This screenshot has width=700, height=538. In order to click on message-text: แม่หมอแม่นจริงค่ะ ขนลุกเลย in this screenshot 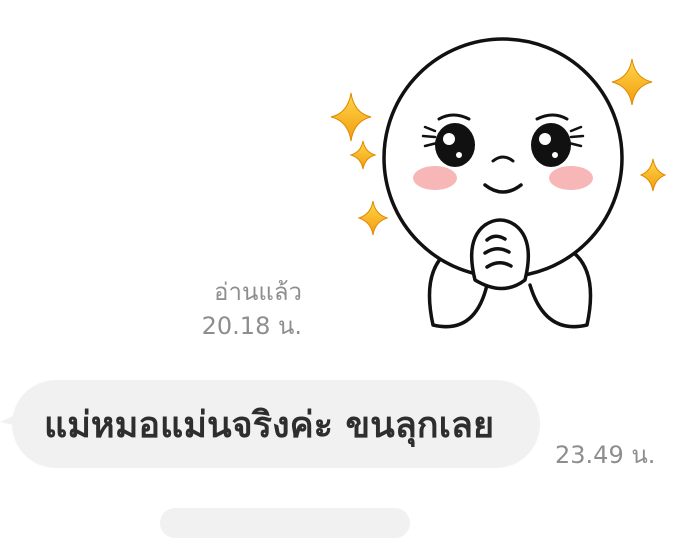, I will do `click(269, 425)`.